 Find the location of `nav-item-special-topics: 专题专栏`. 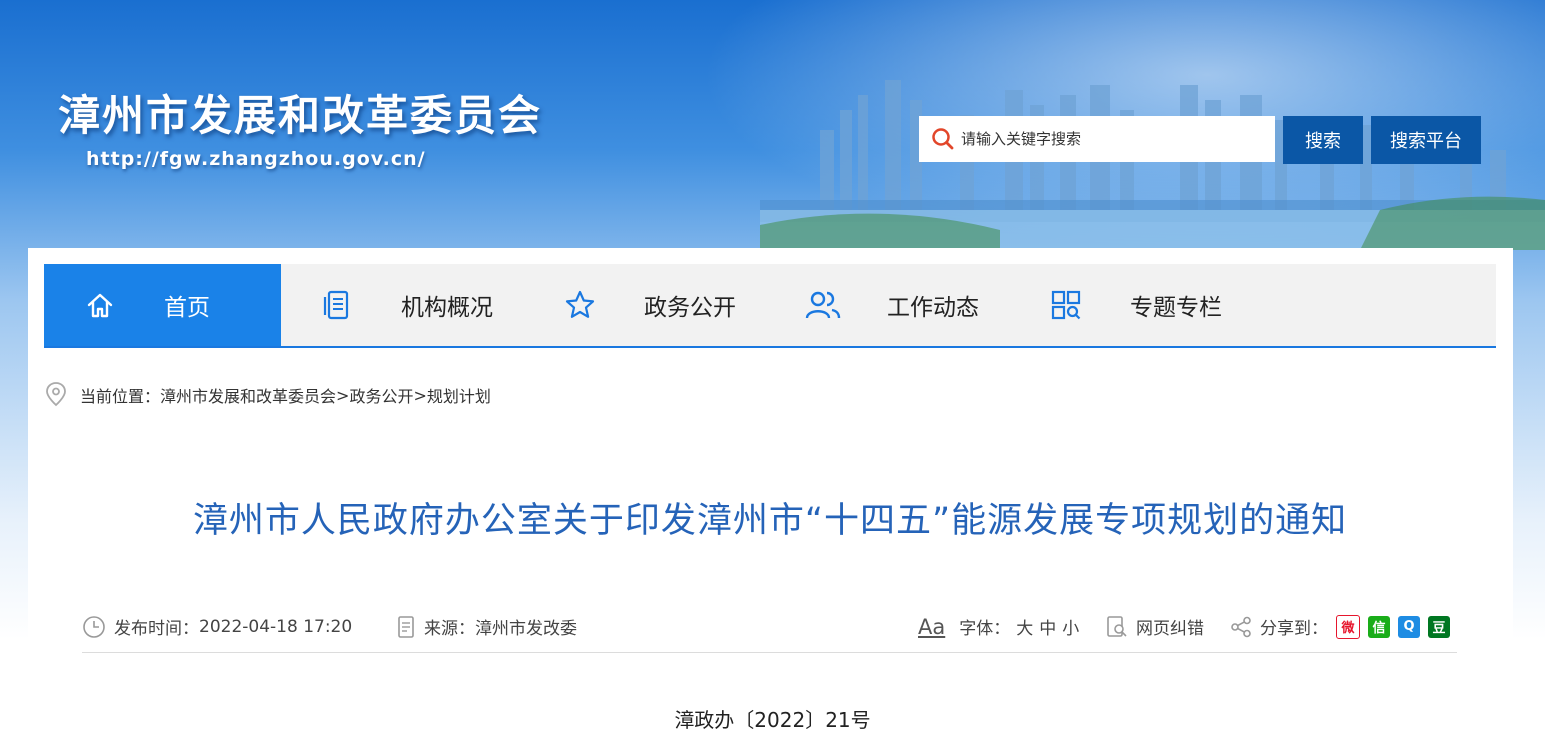

nav-item-special-topics: 专题专栏 is located at coordinates (1131, 305).